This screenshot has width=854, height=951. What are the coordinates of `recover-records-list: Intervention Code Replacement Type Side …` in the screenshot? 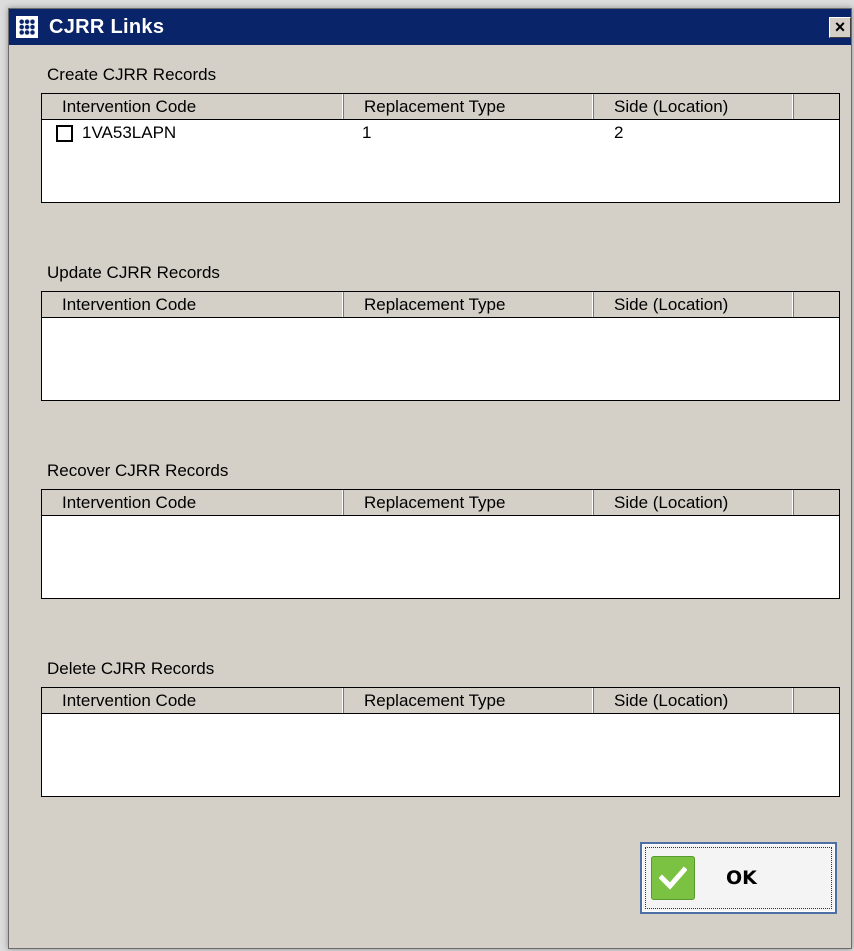 It's located at (440, 544).